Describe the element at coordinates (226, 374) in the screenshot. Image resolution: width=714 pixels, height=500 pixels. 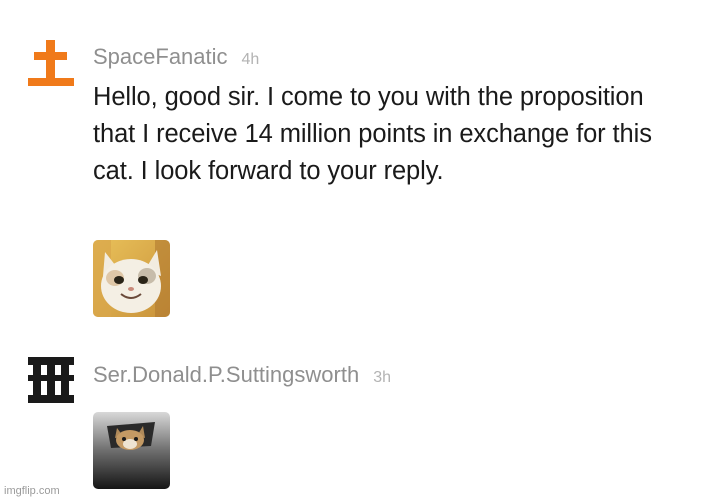
I see `username: Ser.Donald.P.Suttingsworth` at that location.